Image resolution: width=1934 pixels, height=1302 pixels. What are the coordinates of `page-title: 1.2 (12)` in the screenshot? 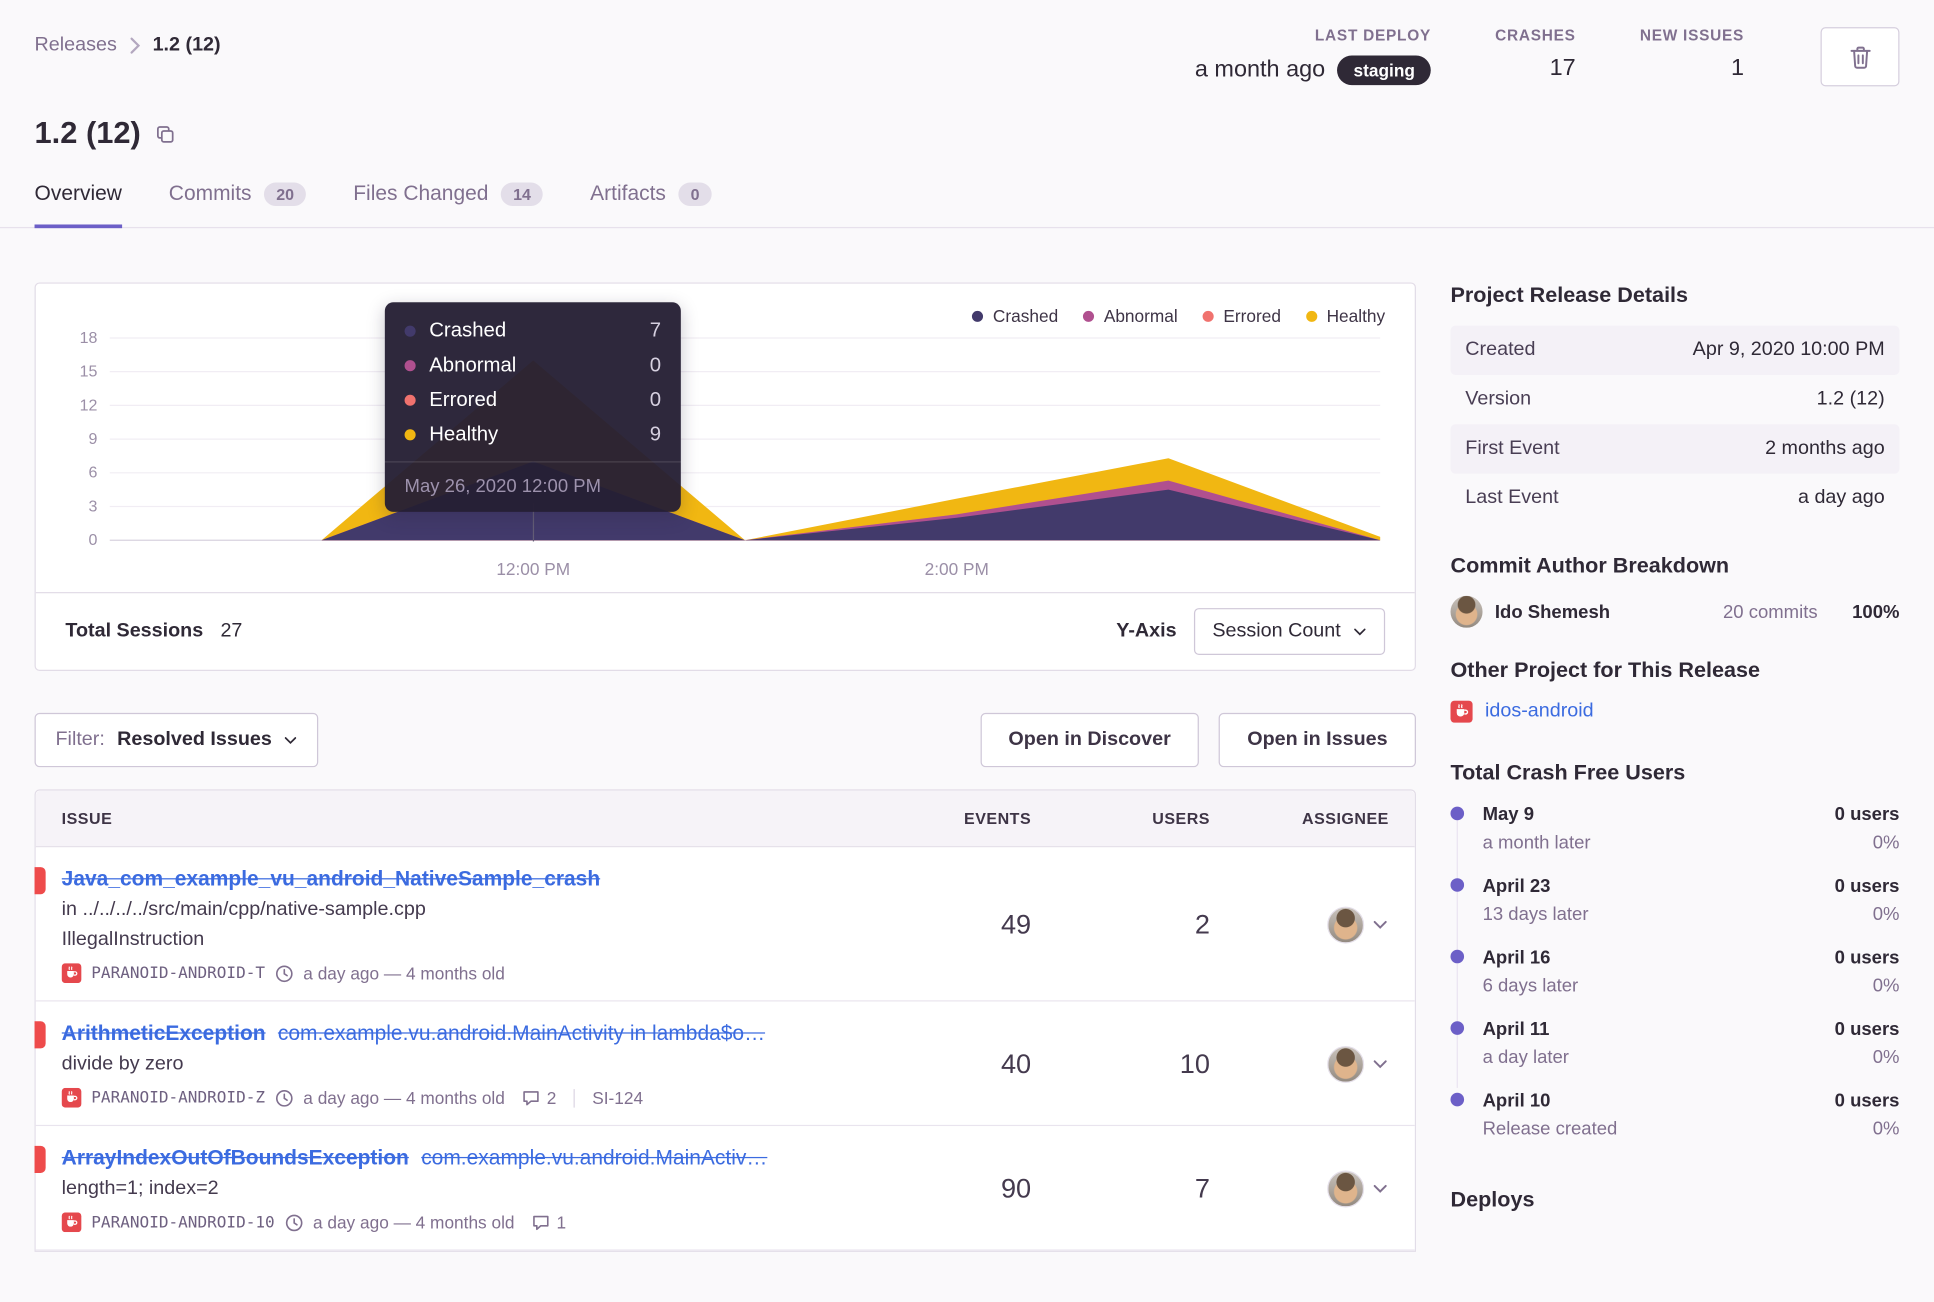 It's located at (87, 133).